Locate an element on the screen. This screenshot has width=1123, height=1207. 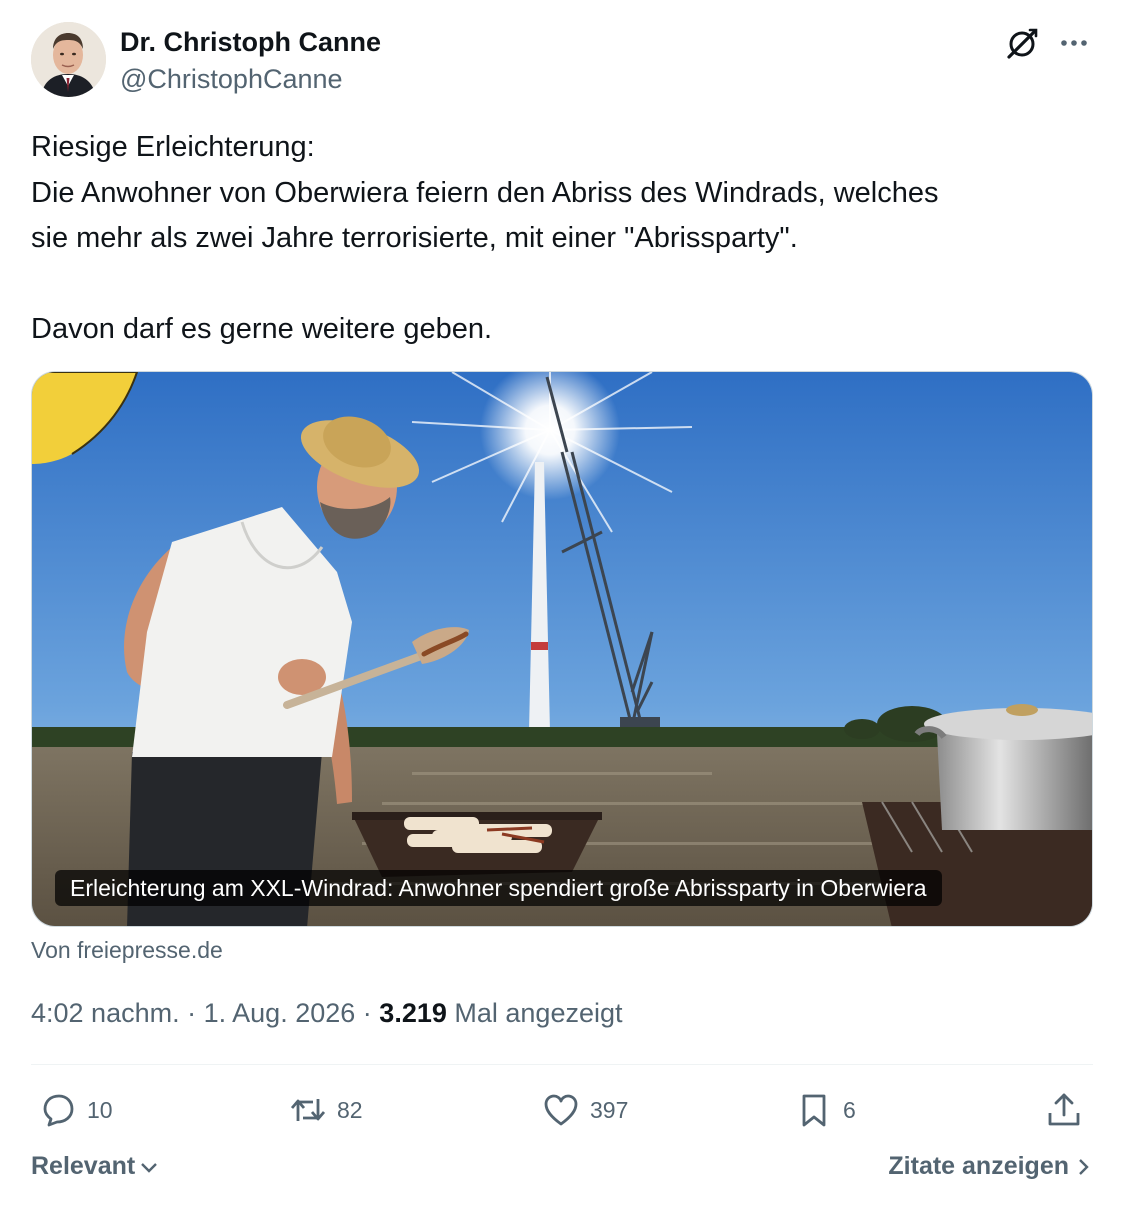
link-source: Von freiepresse.de is located at coordinates (127, 950).